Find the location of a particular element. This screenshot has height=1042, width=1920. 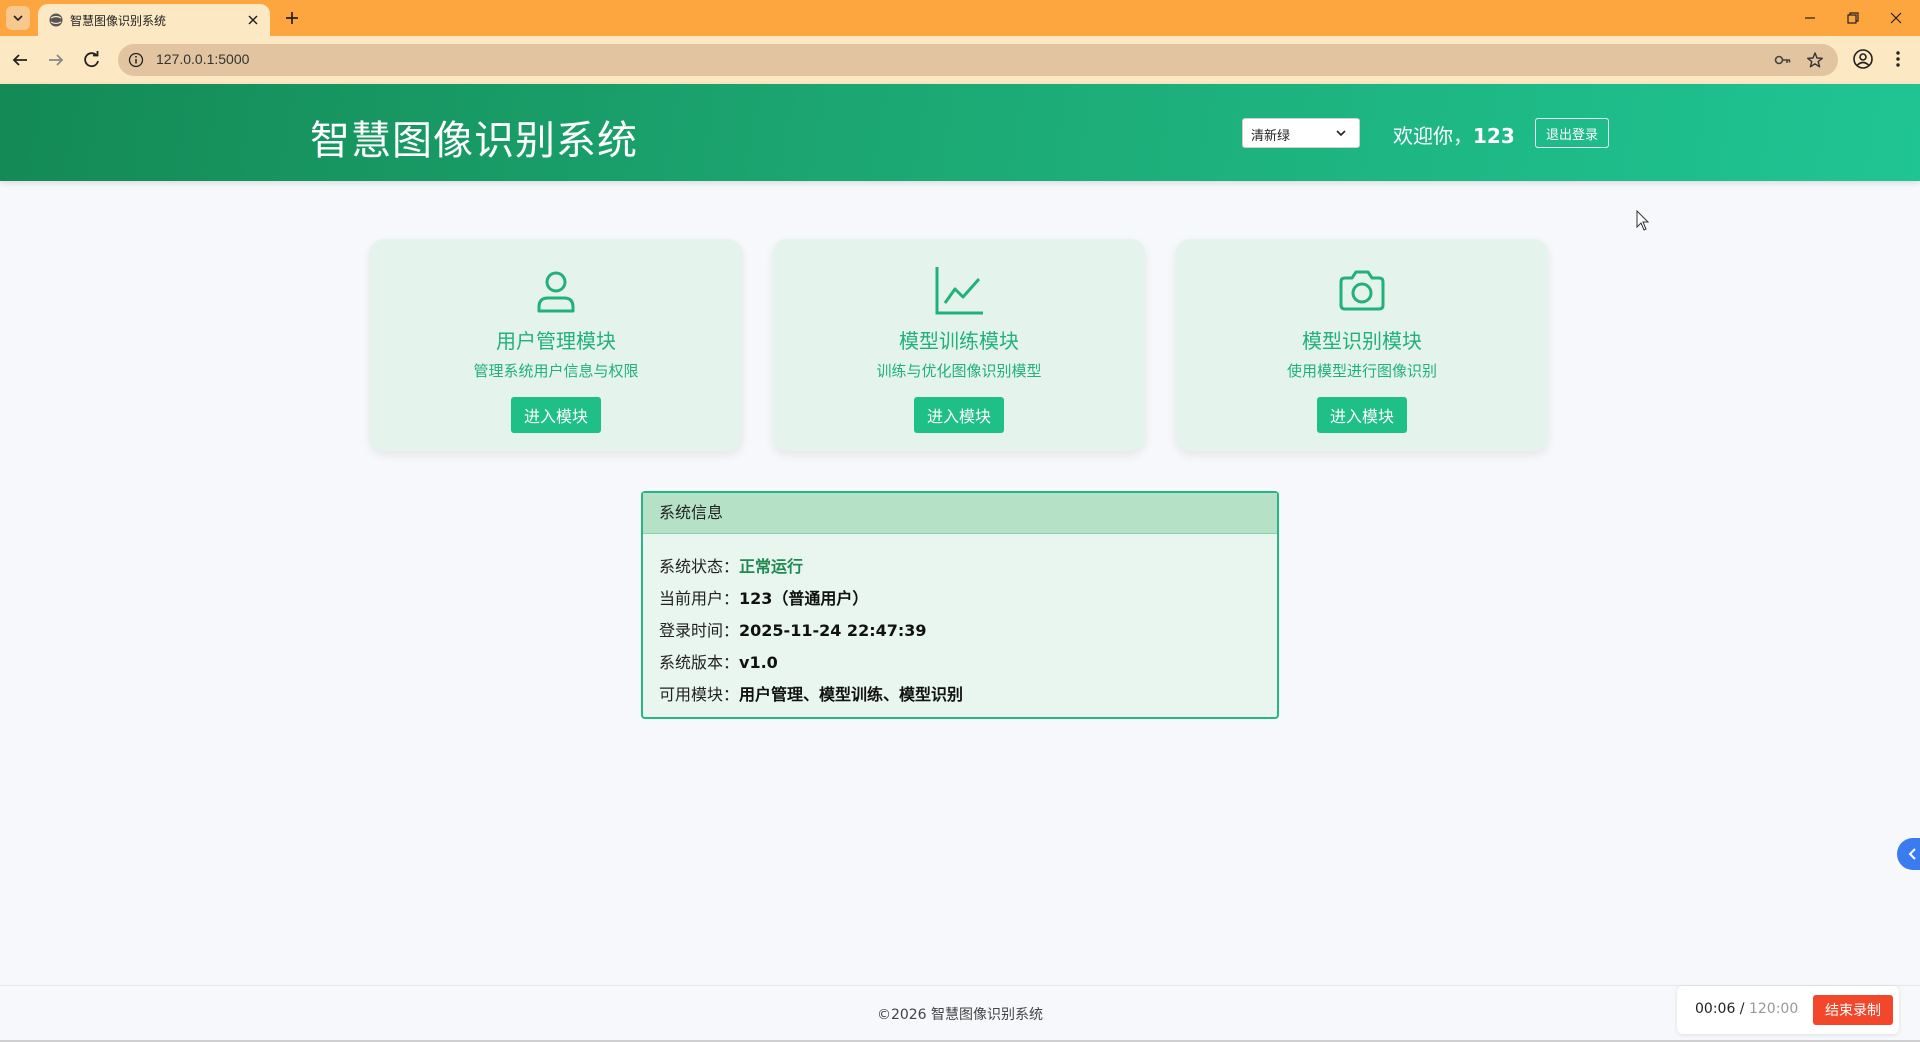

footer-copyright: ©2026 智慧图像识别系统 is located at coordinates (960, 1015).